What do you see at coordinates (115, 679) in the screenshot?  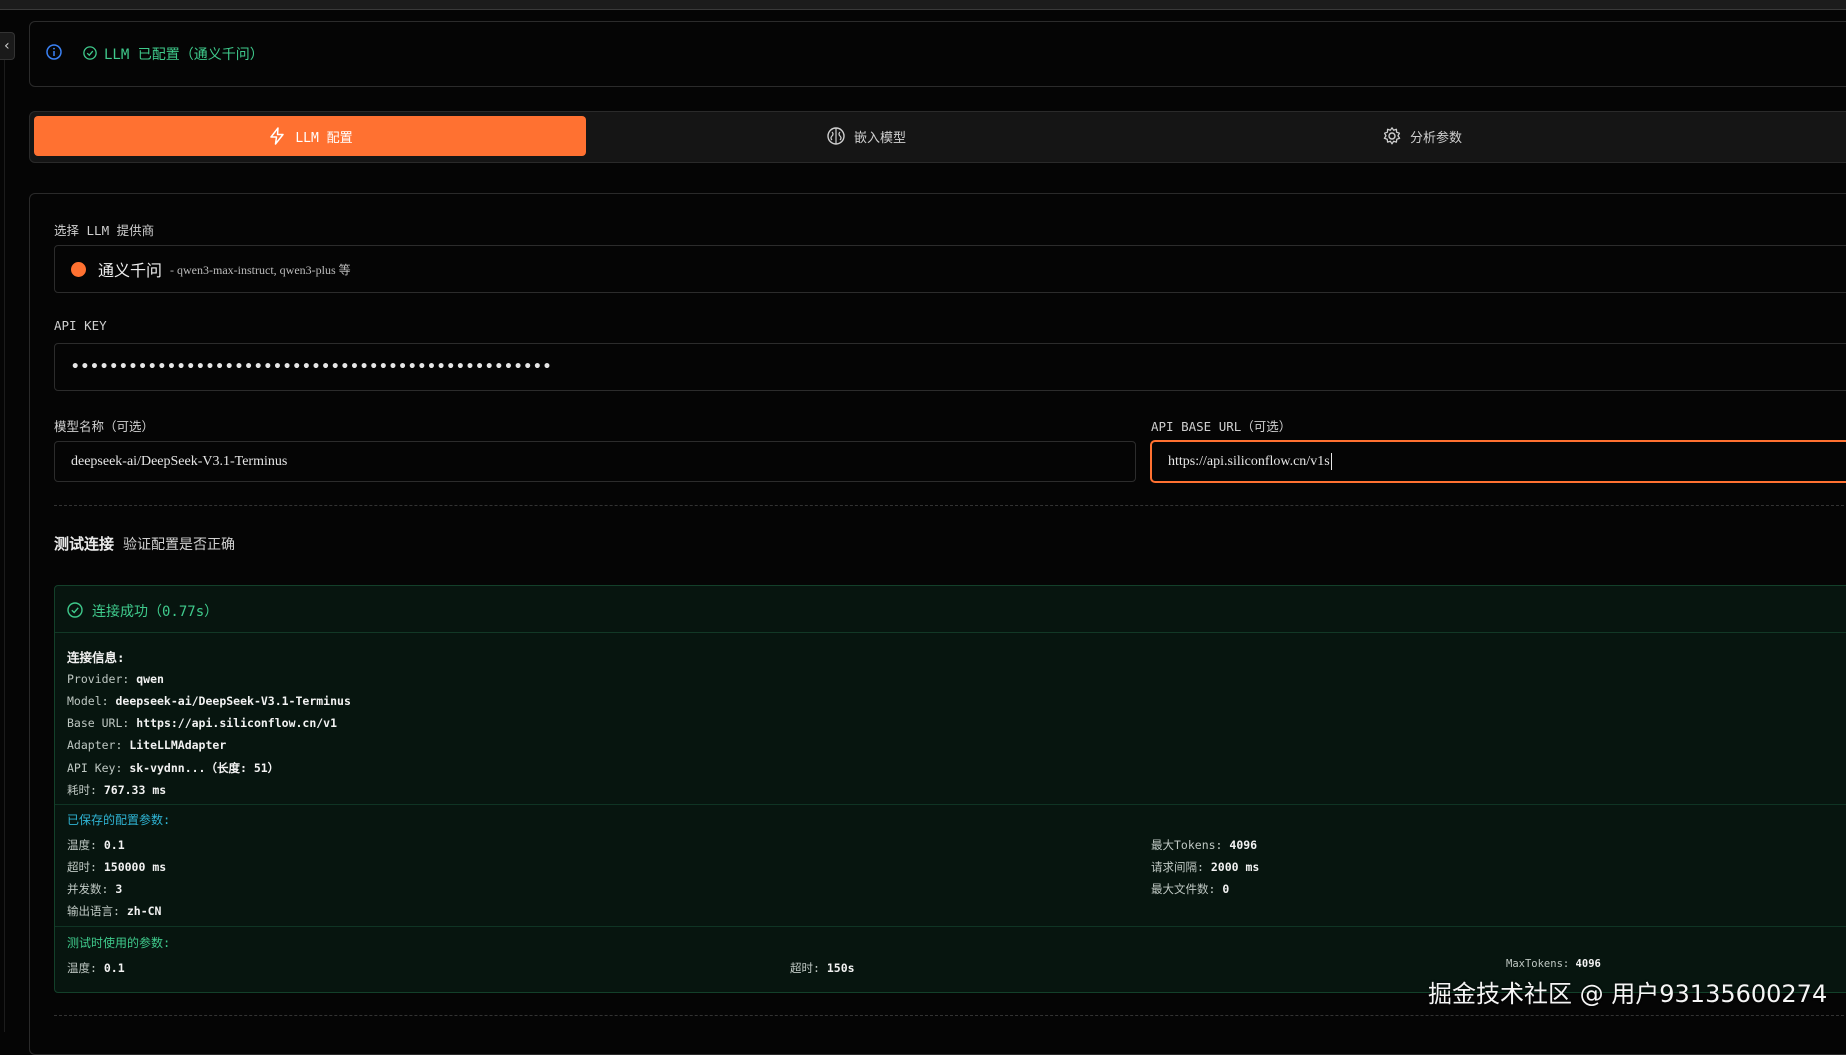 I see `info-provider: Provider: qwen` at bounding box center [115, 679].